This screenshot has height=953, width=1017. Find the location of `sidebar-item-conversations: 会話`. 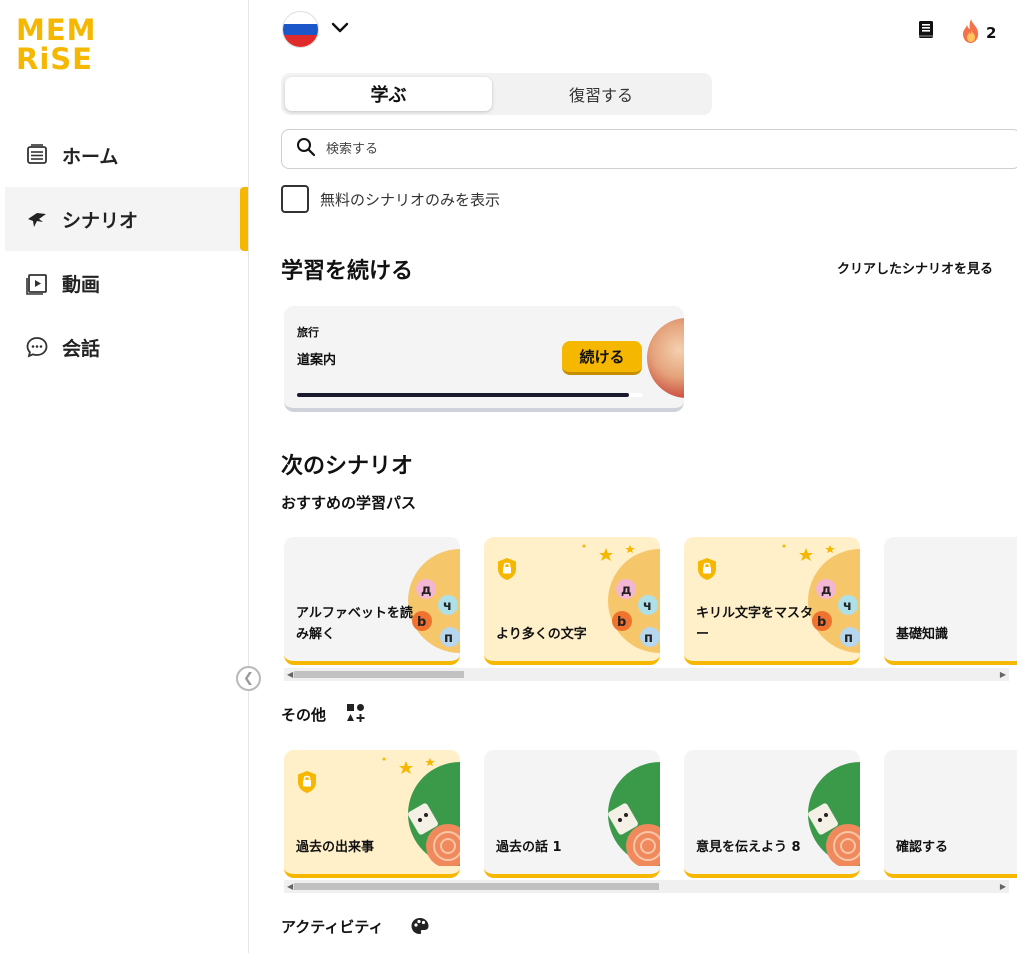

sidebar-item-conversations: 会話 is located at coordinates (126, 347).